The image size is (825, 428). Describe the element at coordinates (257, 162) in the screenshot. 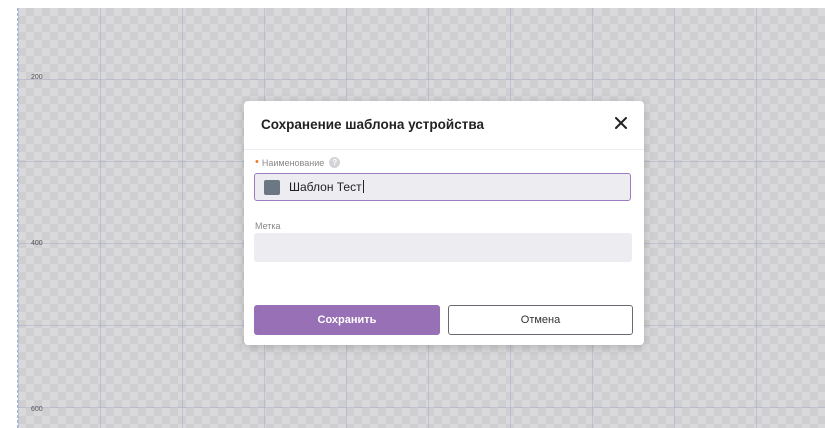

I see `required-marker: •` at that location.